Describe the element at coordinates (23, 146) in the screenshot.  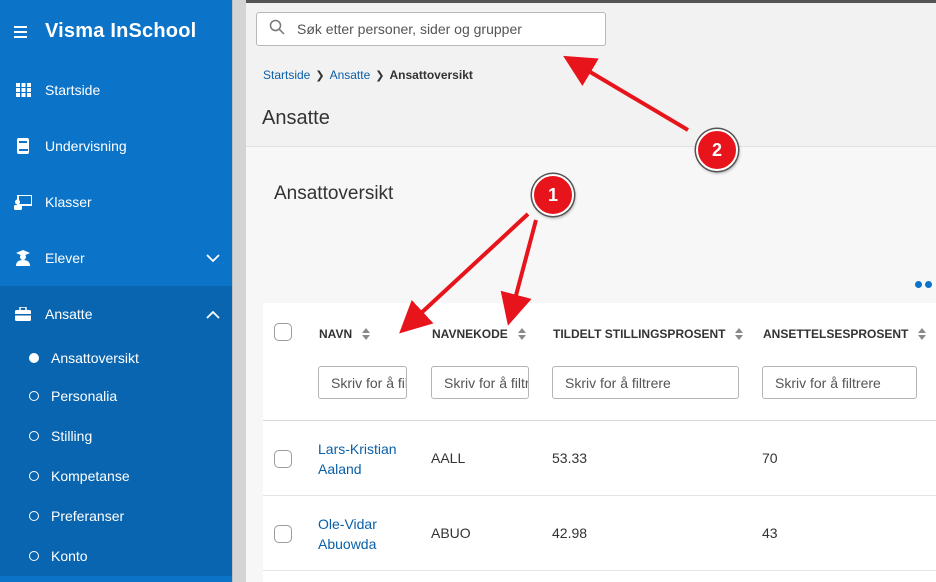
I see `book-icon` at that location.